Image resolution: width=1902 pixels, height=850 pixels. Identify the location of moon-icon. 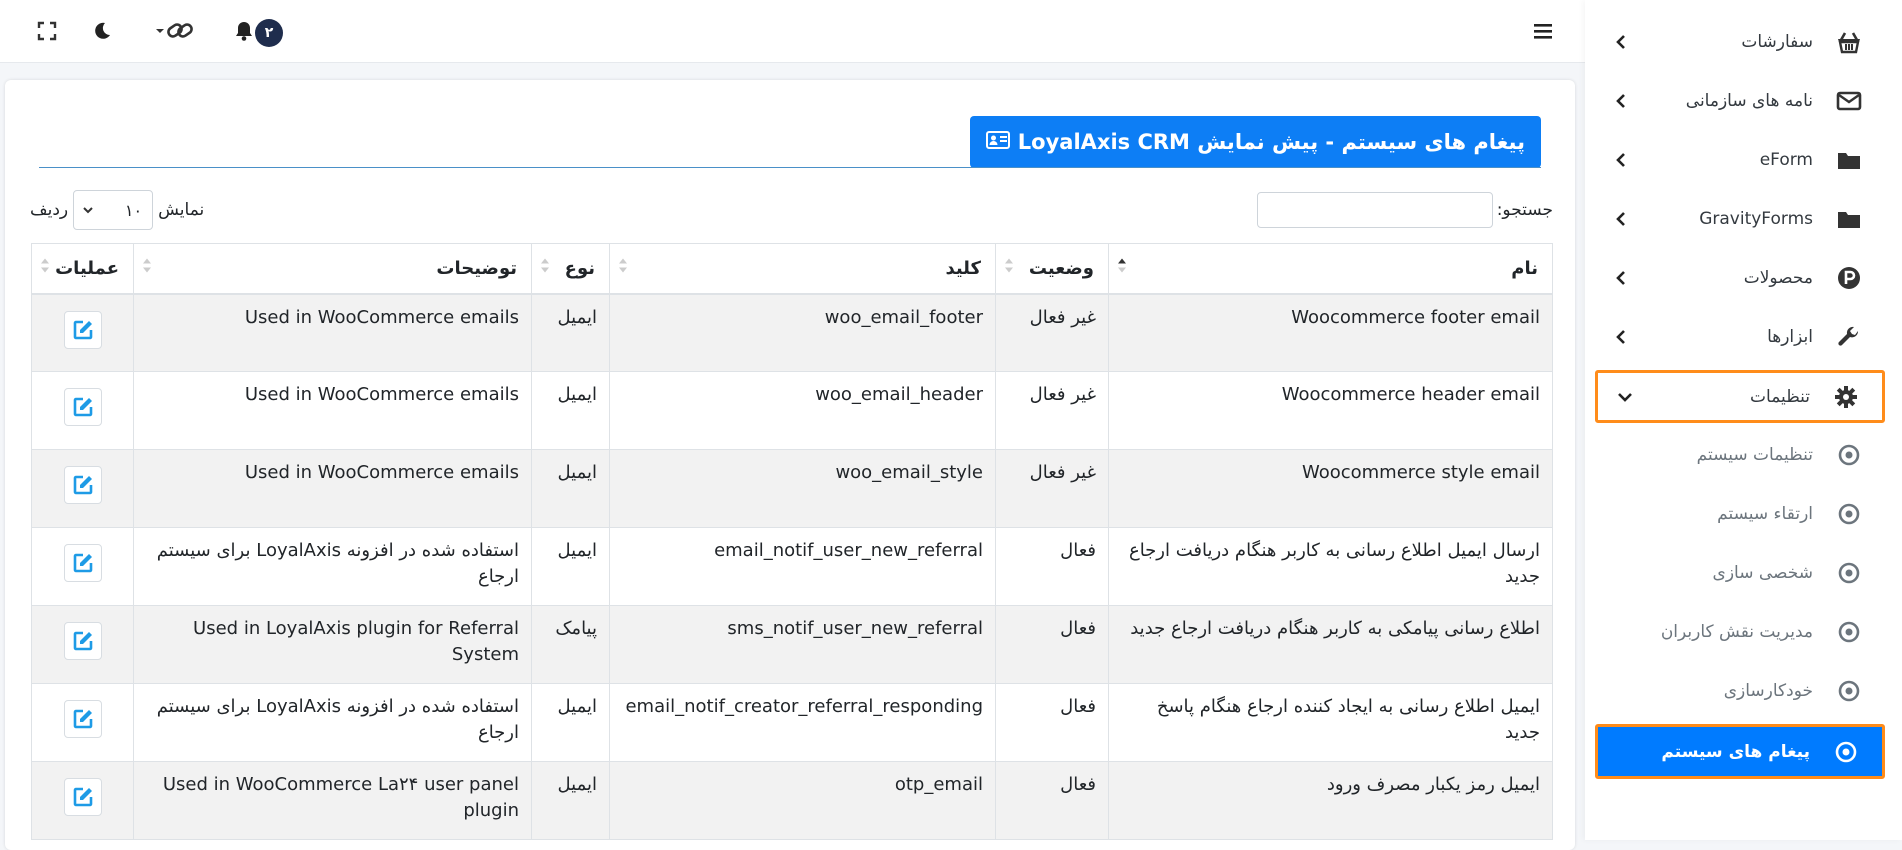
(102, 31).